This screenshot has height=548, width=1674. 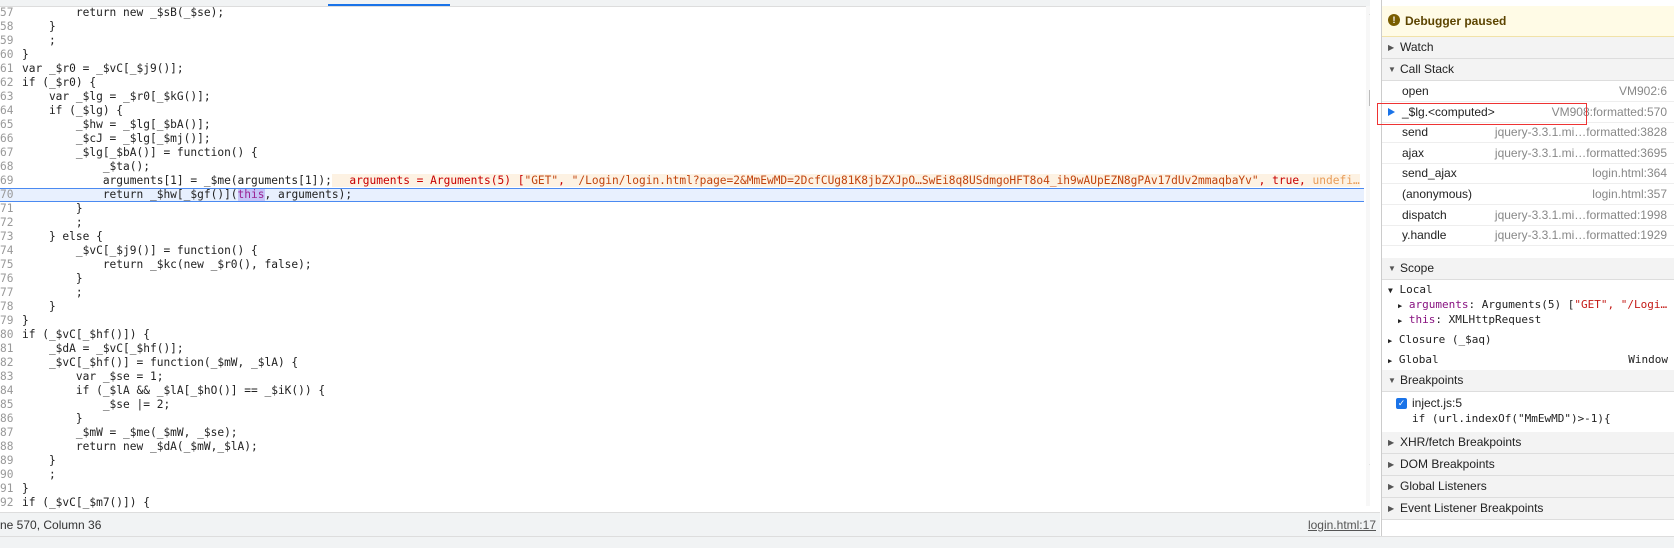 I want to click on breakpoint-file: inject.js:5, so click(x=1437, y=403).